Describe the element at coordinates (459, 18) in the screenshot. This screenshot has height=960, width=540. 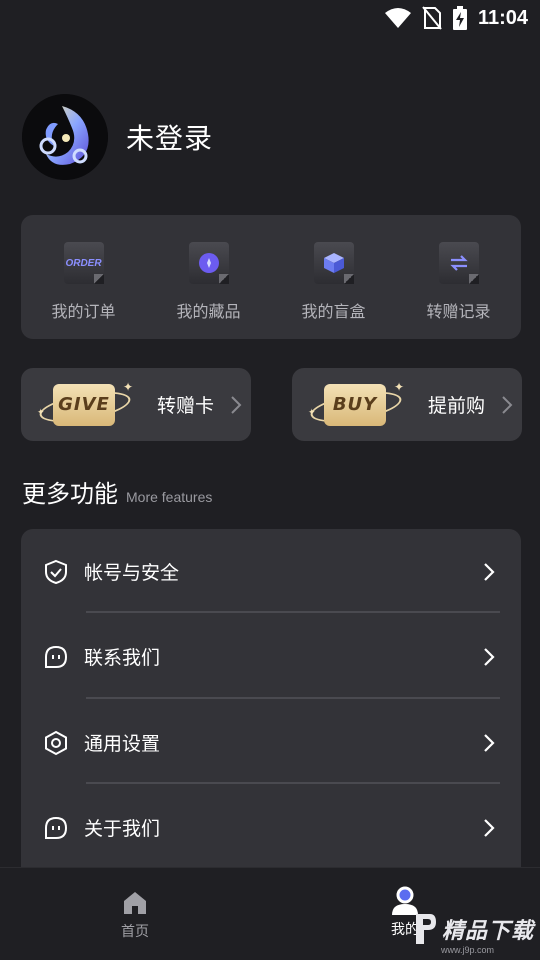
I see `battery-charging-icon` at that location.